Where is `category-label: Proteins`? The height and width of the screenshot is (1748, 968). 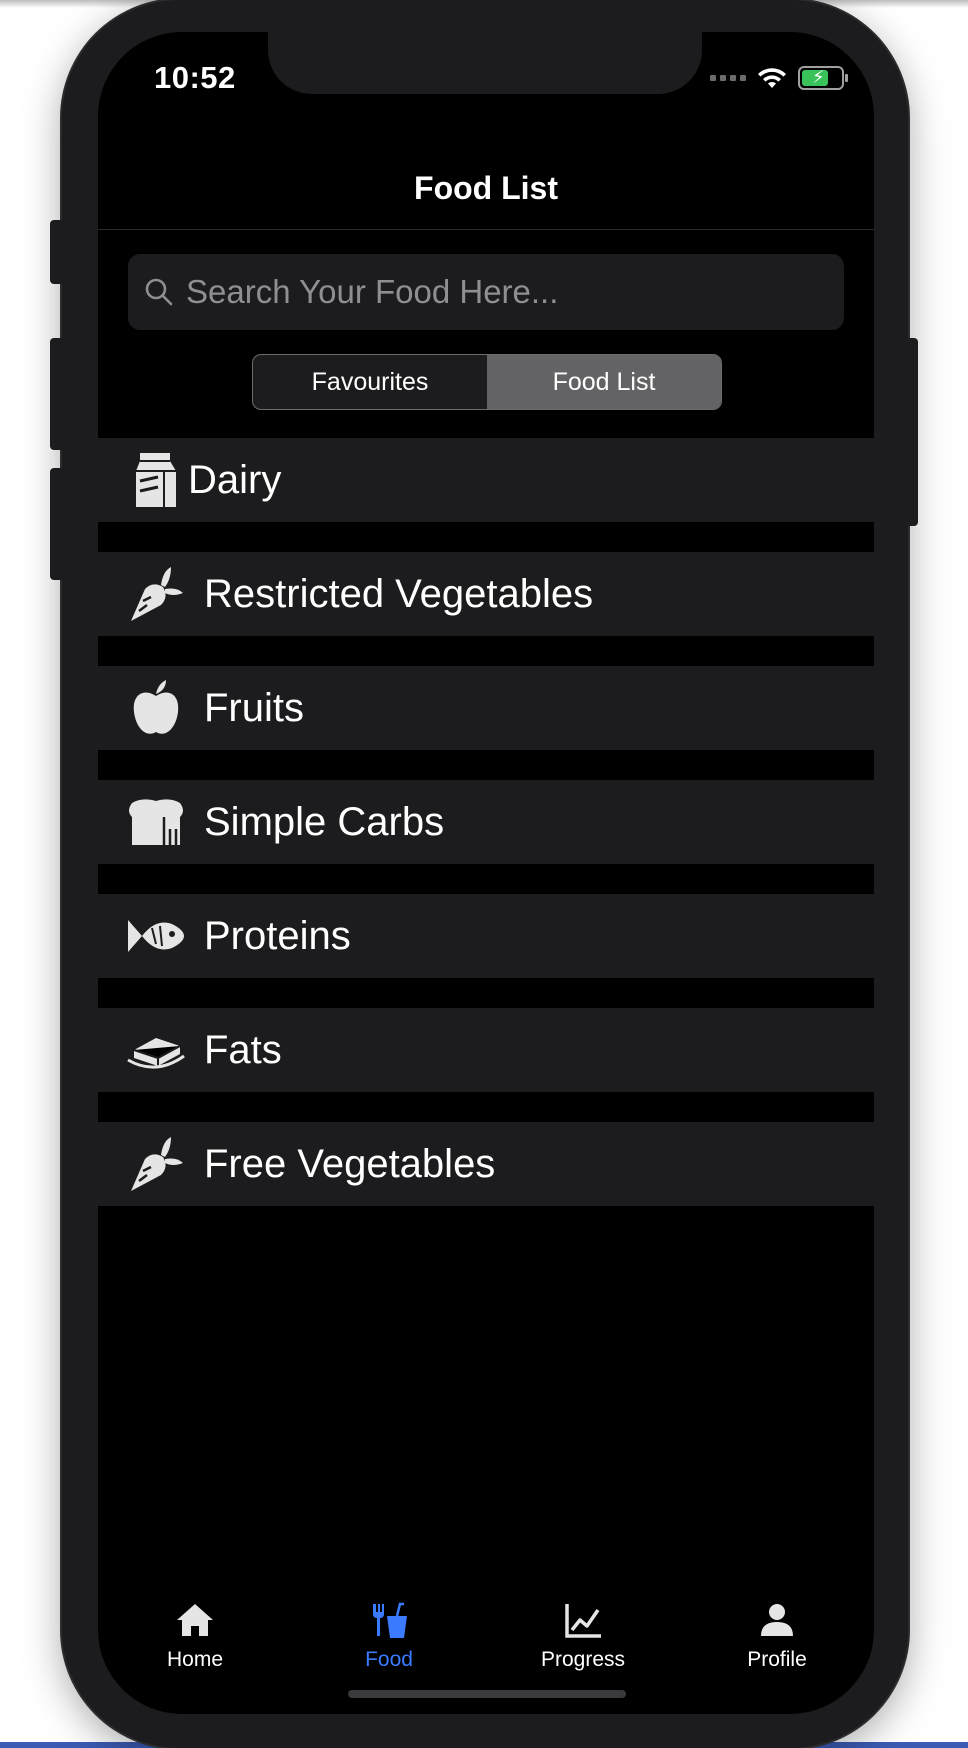
category-label: Proteins is located at coordinates (277, 935).